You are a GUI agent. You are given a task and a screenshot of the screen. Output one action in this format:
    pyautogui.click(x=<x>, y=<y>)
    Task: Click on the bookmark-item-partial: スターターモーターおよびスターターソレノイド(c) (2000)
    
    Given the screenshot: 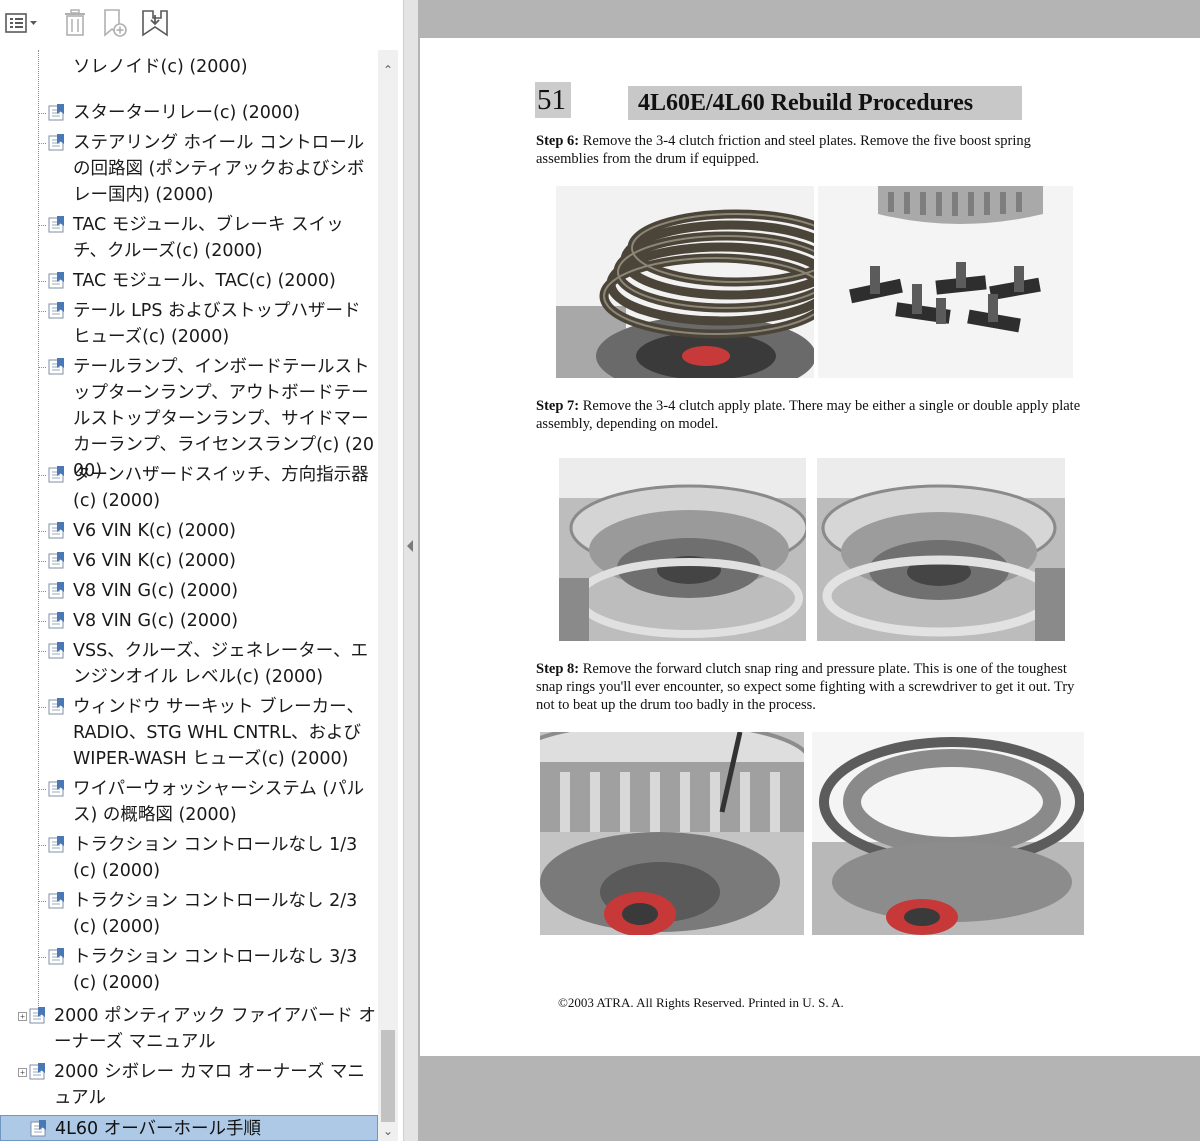 What is the action you would take?
    pyautogui.click(x=189, y=65)
    